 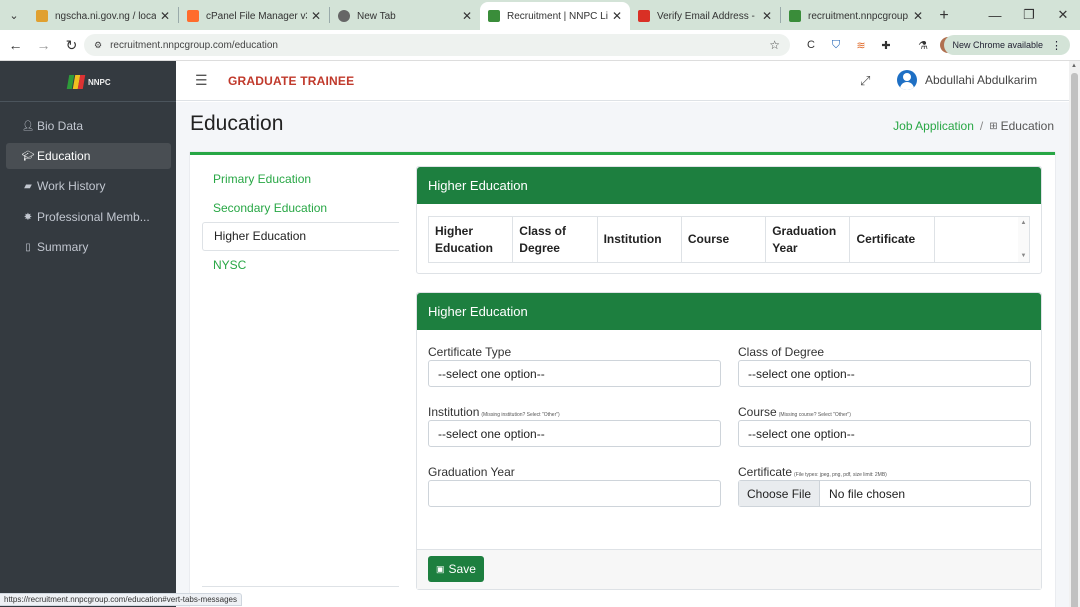 What do you see at coordinates (1029, 15) in the screenshot?
I see `maximize-icon: ❐` at bounding box center [1029, 15].